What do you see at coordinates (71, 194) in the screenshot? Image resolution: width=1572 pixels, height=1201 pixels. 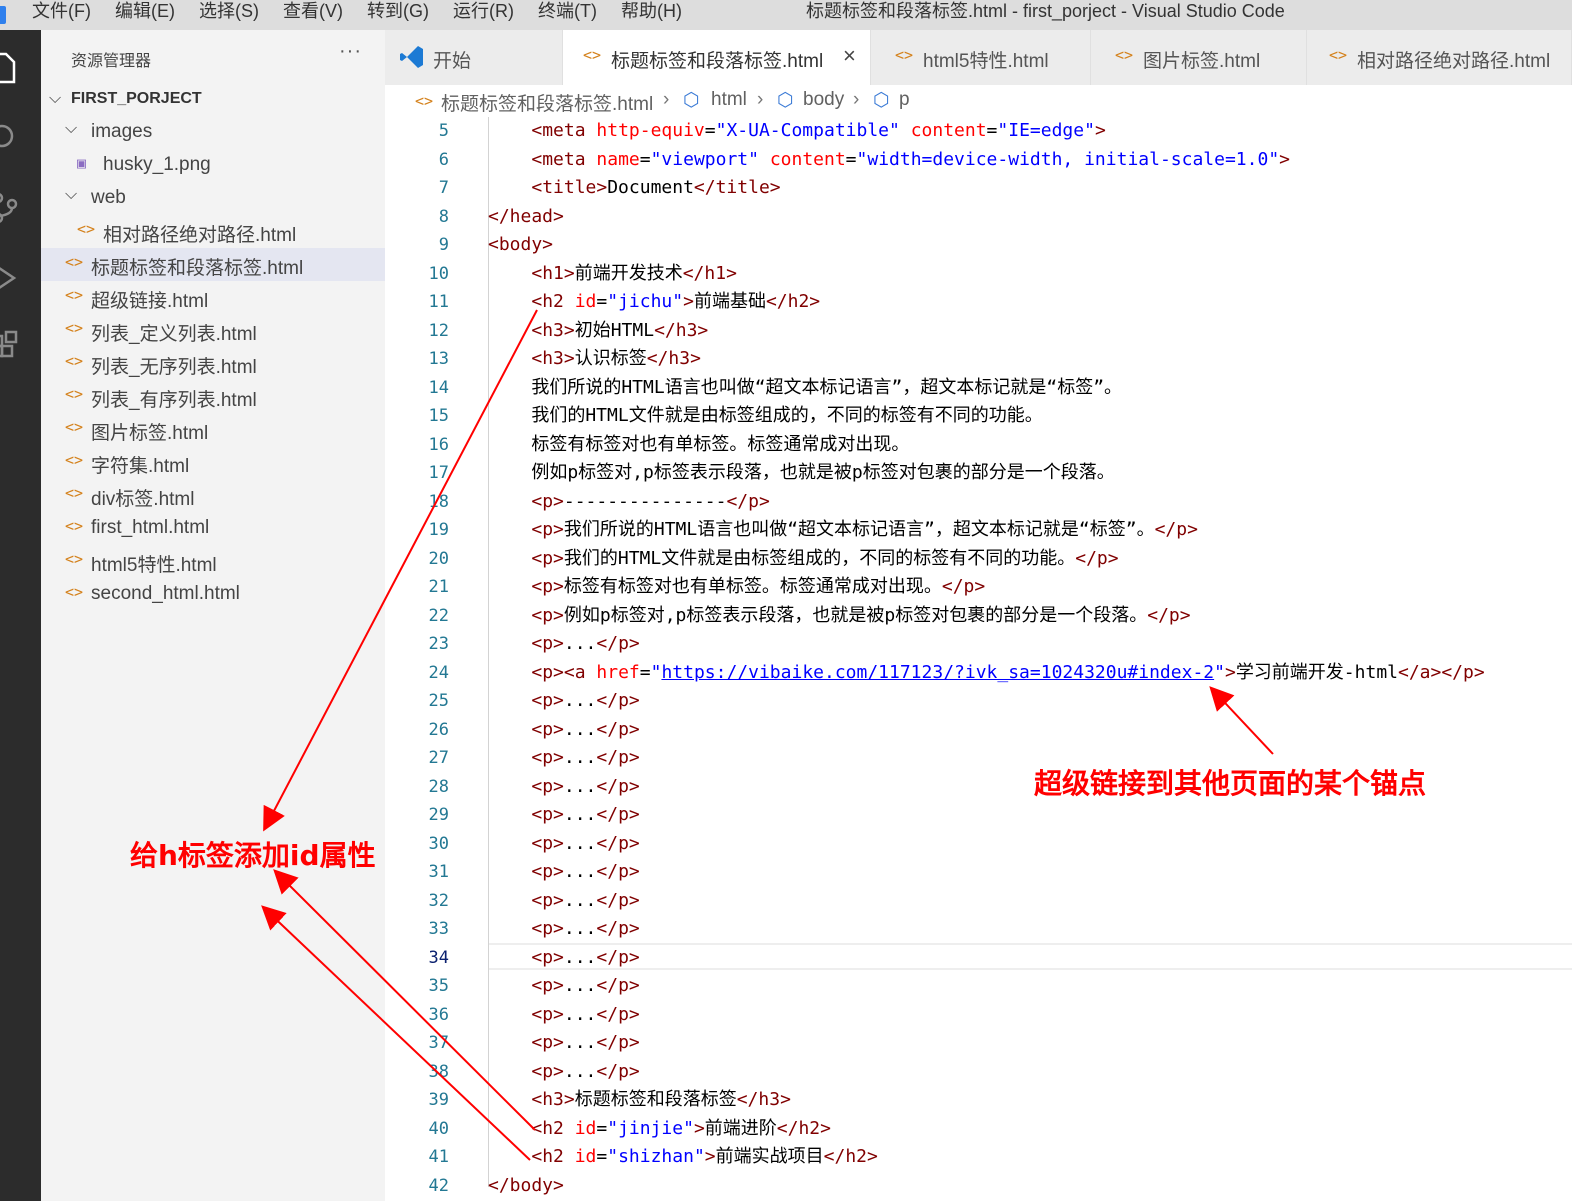 I see `chevron-down-icon: ⌵` at bounding box center [71, 194].